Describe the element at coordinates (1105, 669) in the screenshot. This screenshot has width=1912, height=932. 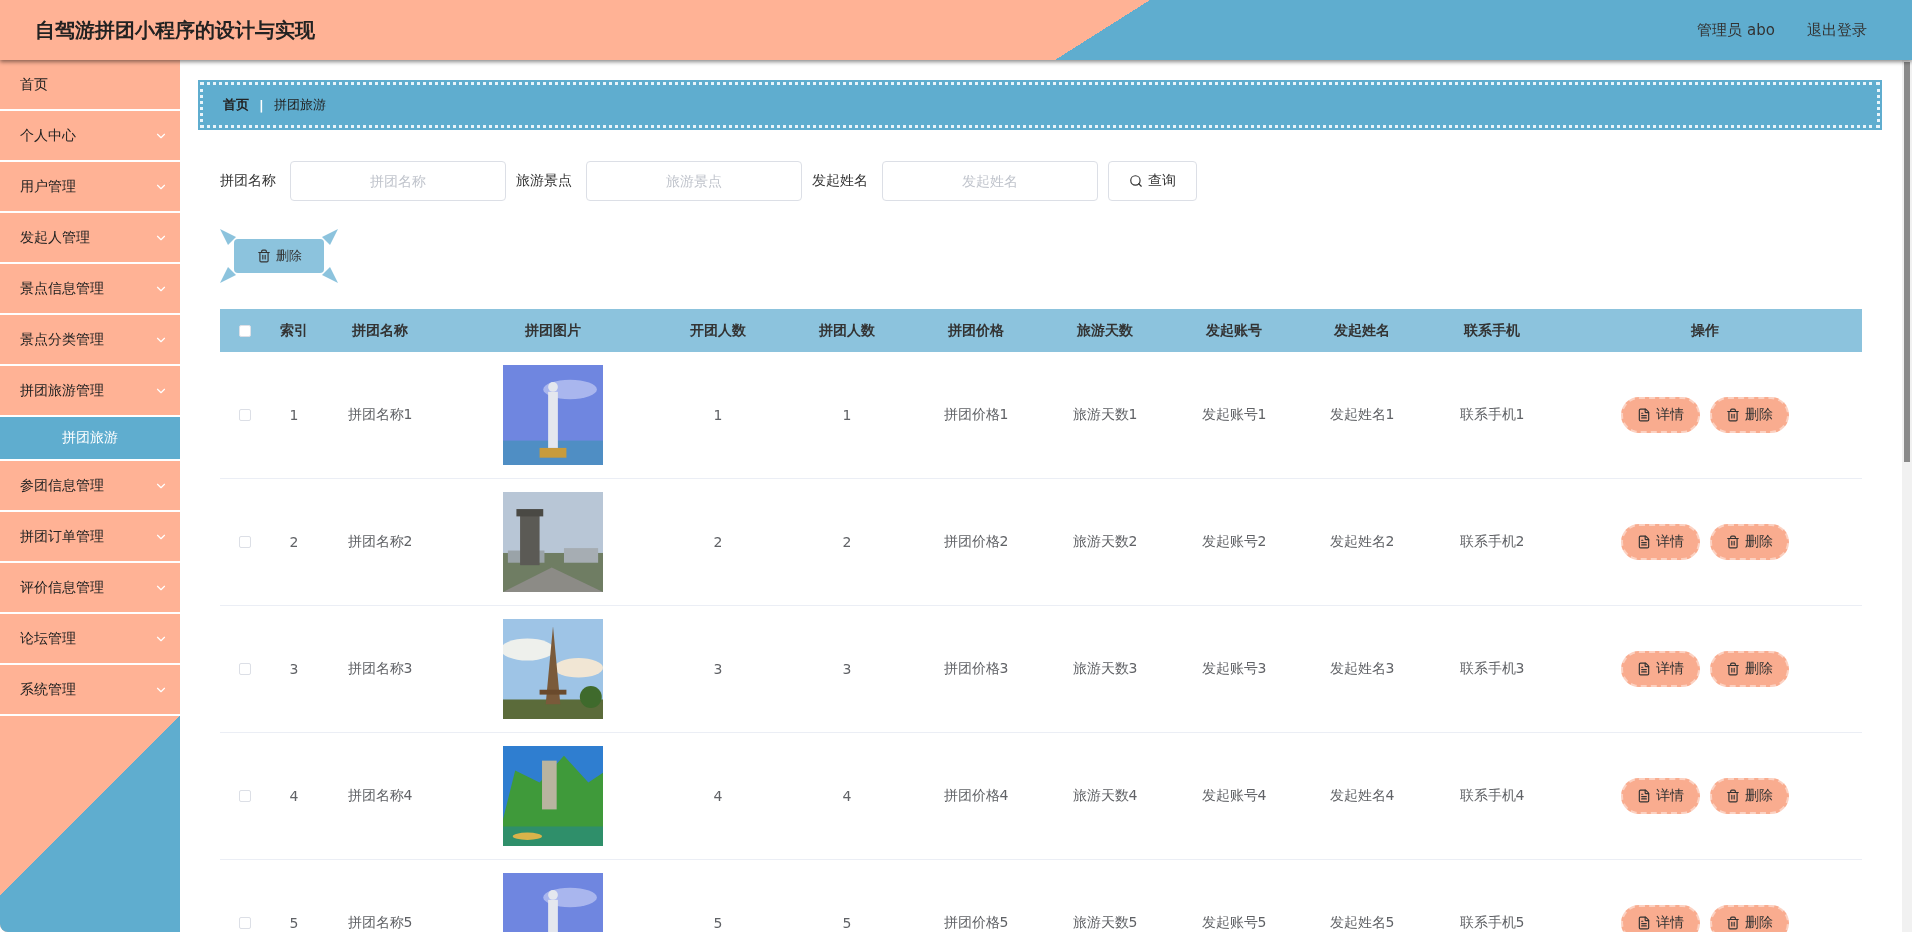
I see `table-cell-text: 旅游天数3` at that location.